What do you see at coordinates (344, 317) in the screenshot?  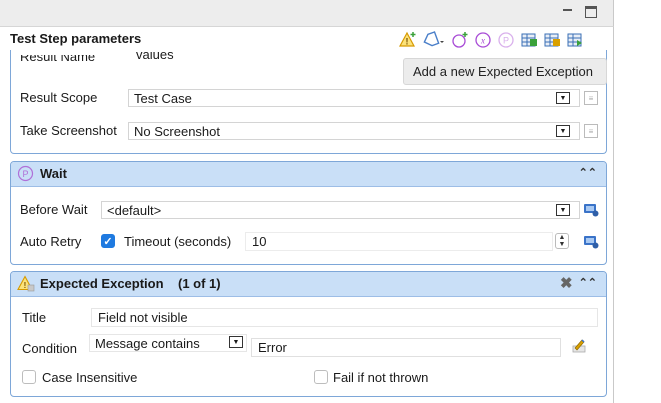 I see `exception-title-input: Field not visible` at bounding box center [344, 317].